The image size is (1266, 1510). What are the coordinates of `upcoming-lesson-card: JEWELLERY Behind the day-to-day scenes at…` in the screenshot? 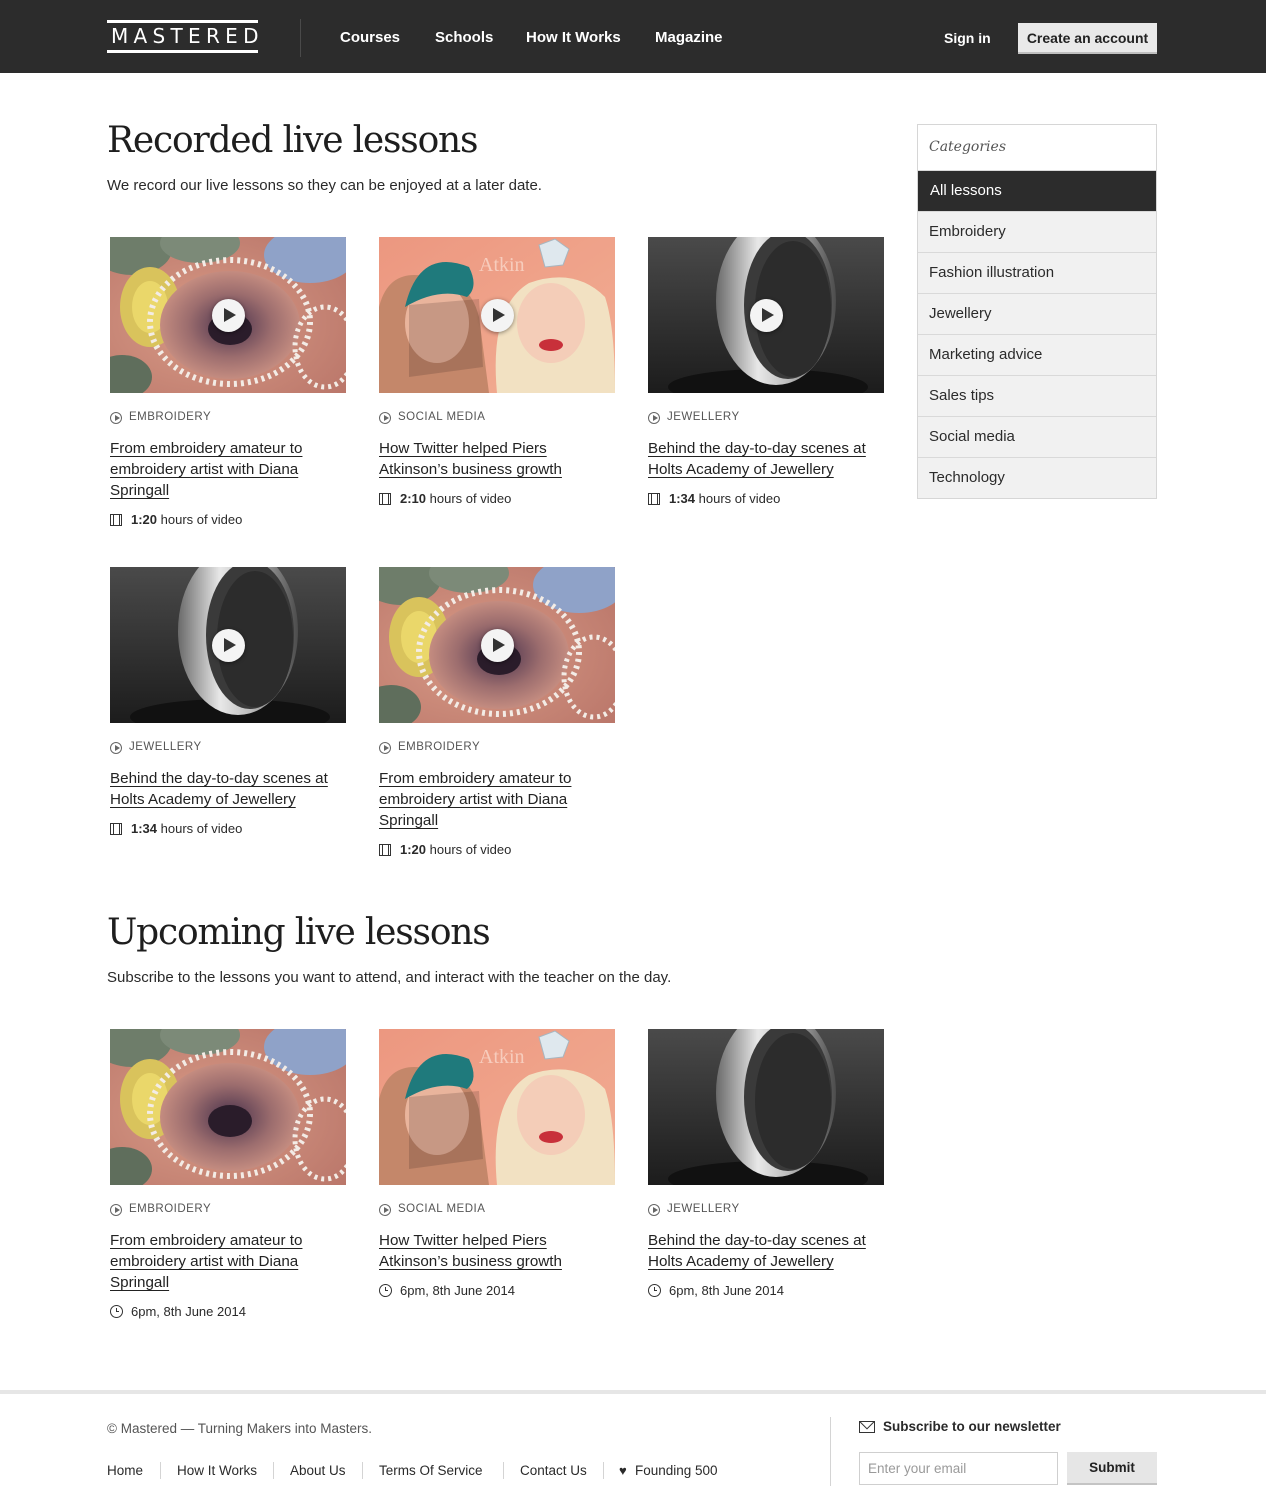 It's located at (768, 1163).